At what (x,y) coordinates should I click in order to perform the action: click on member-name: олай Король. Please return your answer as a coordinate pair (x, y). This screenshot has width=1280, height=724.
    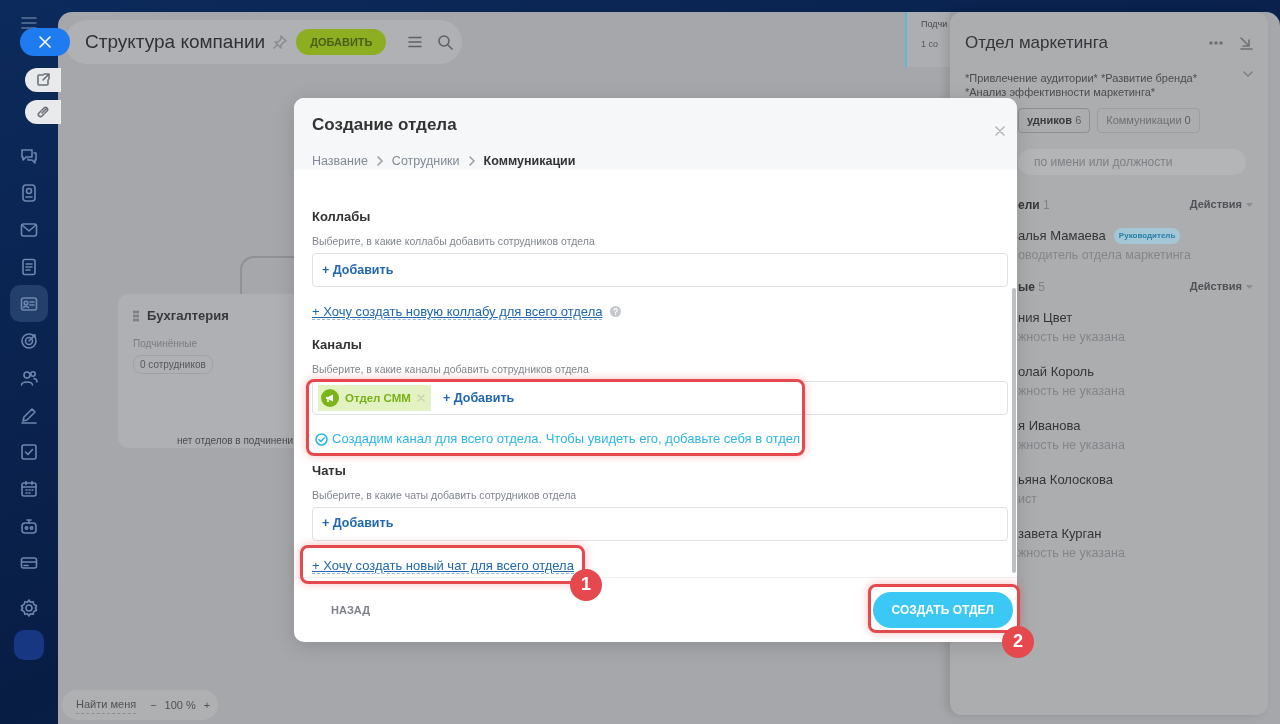
    Looking at the image, I should click on (1056, 372).